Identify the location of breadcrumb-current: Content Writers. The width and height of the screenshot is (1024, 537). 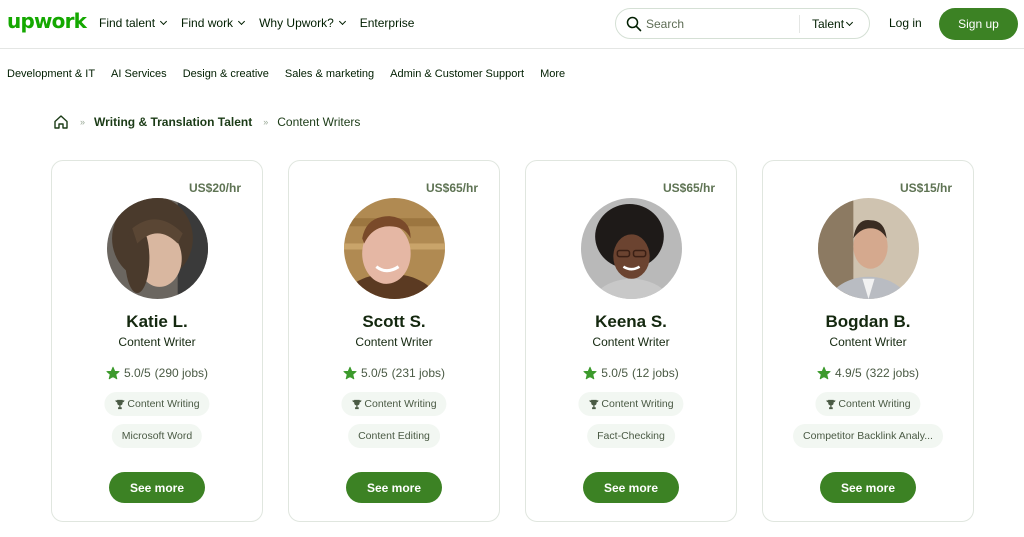
(319, 122).